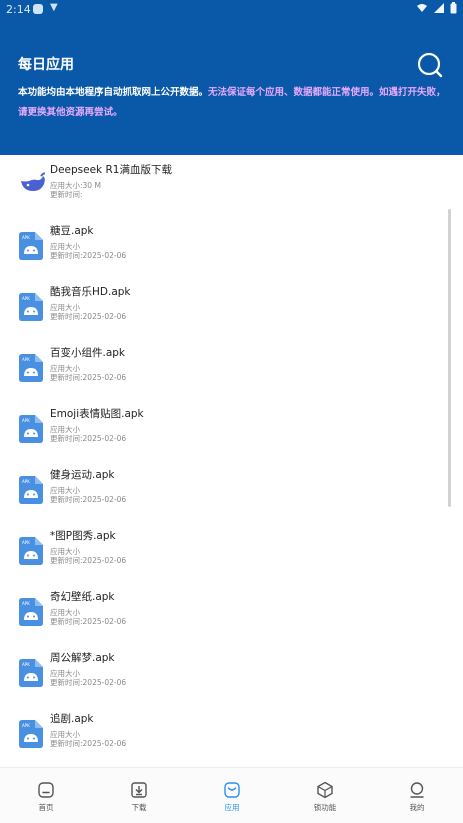 This screenshot has height=823, width=463. I want to click on app-name: Emoji表情贴图.apk, so click(97, 414).